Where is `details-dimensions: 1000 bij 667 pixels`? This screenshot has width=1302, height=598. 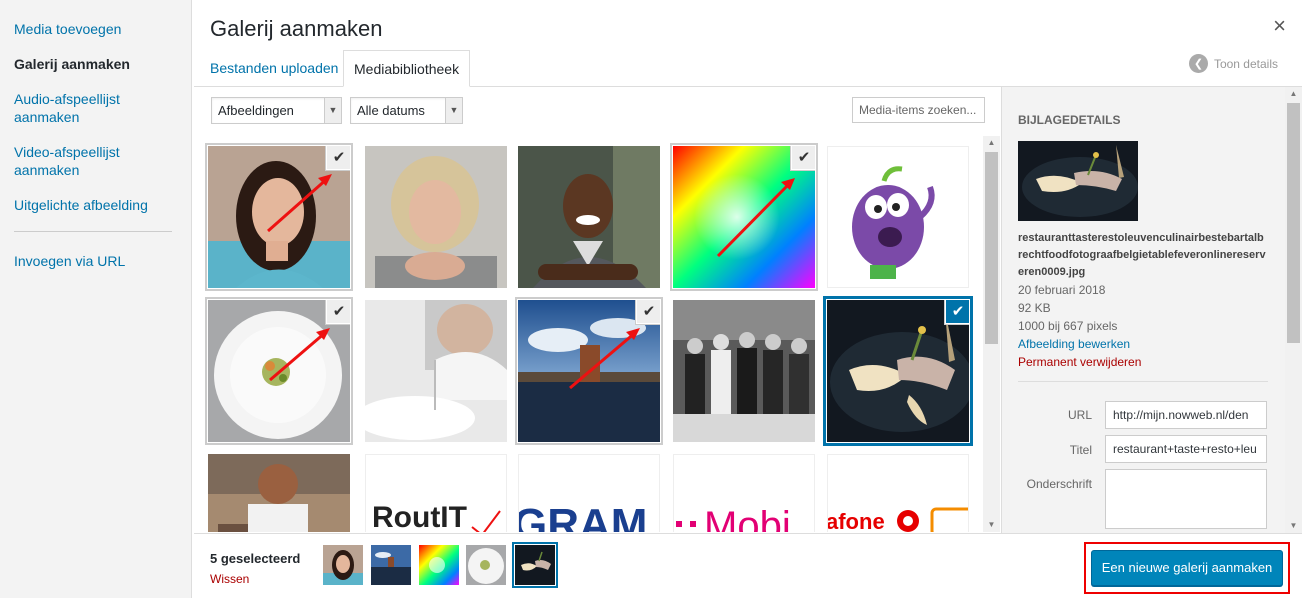
details-dimensions: 1000 bij 667 pixels is located at coordinates (1068, 326).